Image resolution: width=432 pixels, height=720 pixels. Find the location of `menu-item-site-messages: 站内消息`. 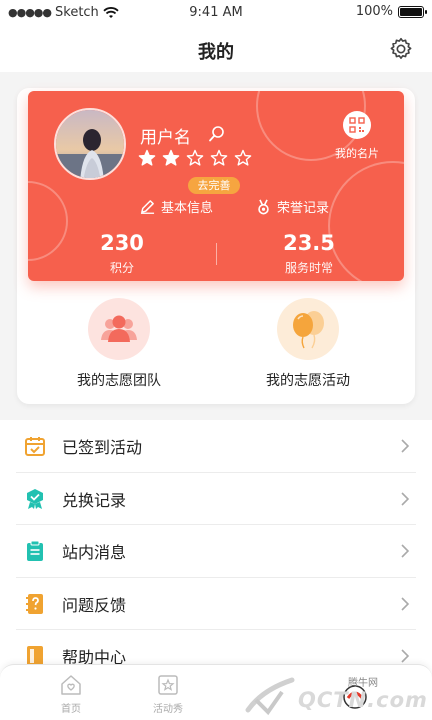

menu-item-site-messages: 站内消息 is located at coordinates (216, 551).